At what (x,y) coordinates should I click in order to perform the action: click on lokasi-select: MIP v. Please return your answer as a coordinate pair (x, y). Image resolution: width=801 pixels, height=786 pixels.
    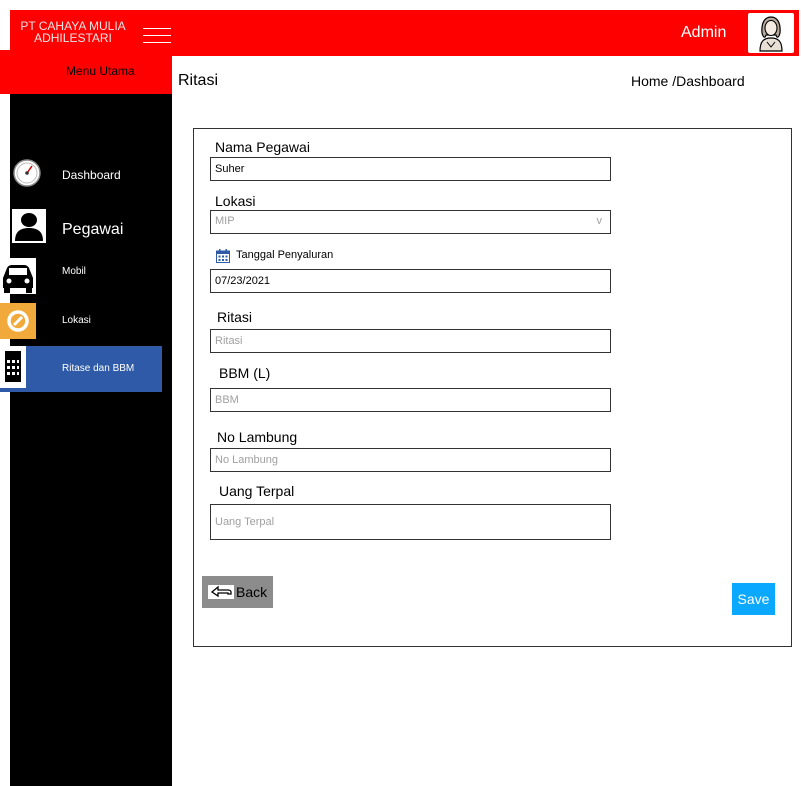
    Looking at the image, I should click on (410, 222).